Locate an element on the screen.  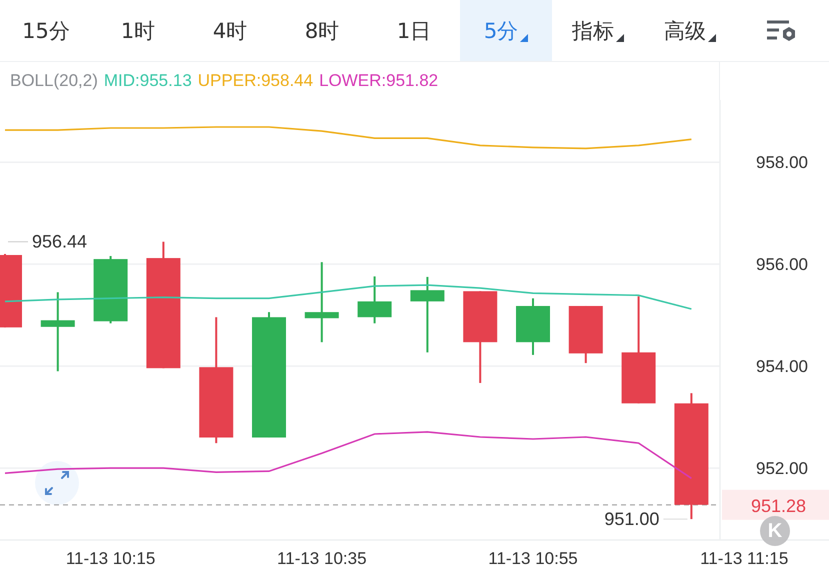
expand-icon is located at coordinates (57, 483).